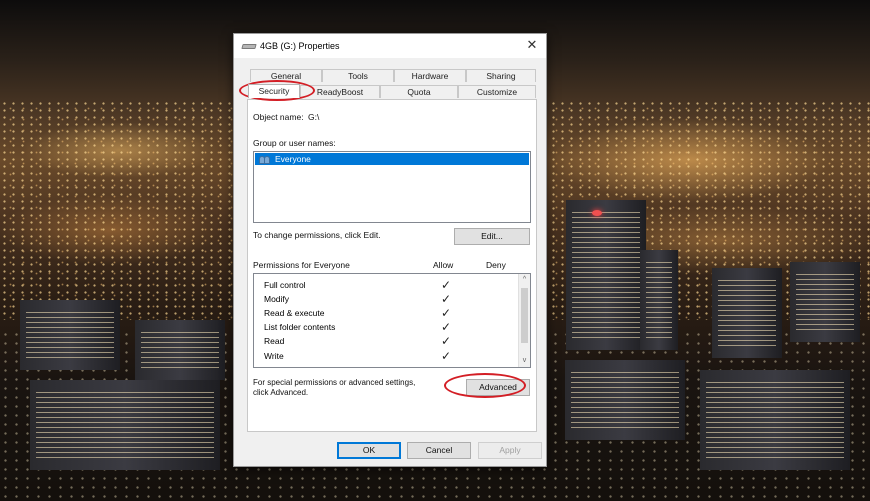 The width and height of the screenshot is (870, 501). What do you see at coordinates (392, 187) in the screenshot?
I see `group-listbox: Everyone` at bounding box center [392, 187].